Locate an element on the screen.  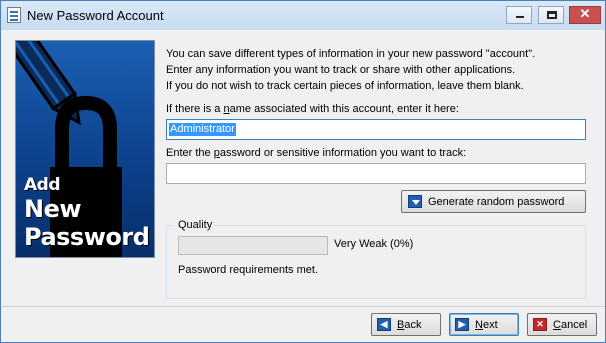
chevron-down-icon is located at coordinates (415, 201).